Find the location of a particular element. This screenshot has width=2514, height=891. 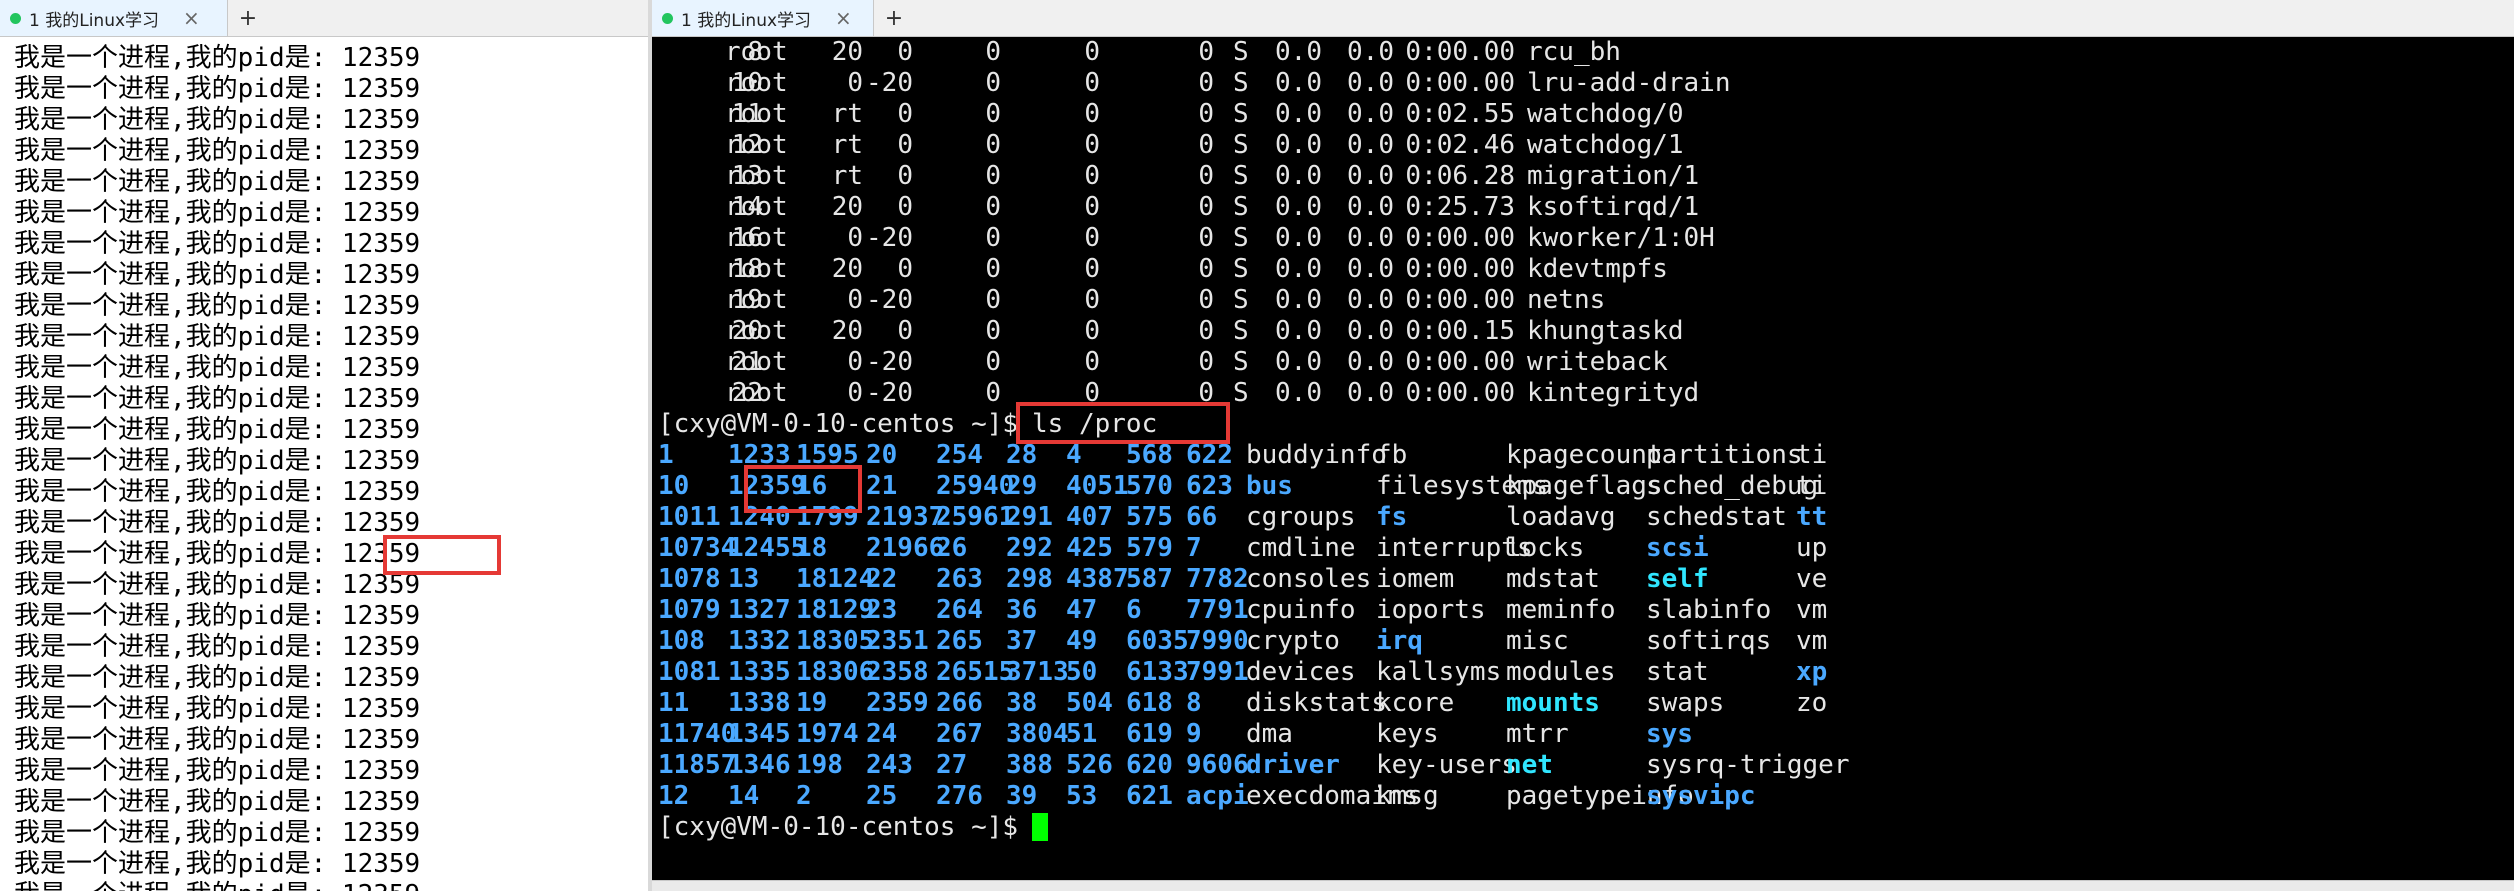

right-session-tab: 1 我的Linux学习 × is located at coordinates (763, 18).